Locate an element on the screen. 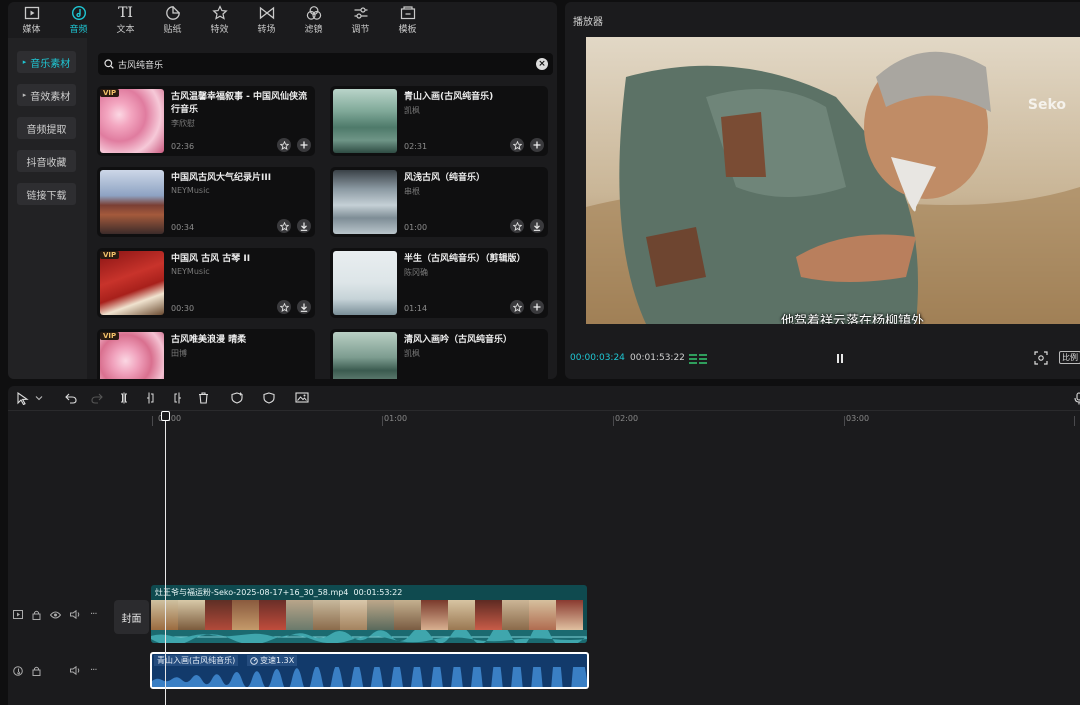 The width and height of the screenshot is (1080, 705). music-card: 风浅古风（纯音乐） 串根 01:00 is located at coordinates (439, 202).